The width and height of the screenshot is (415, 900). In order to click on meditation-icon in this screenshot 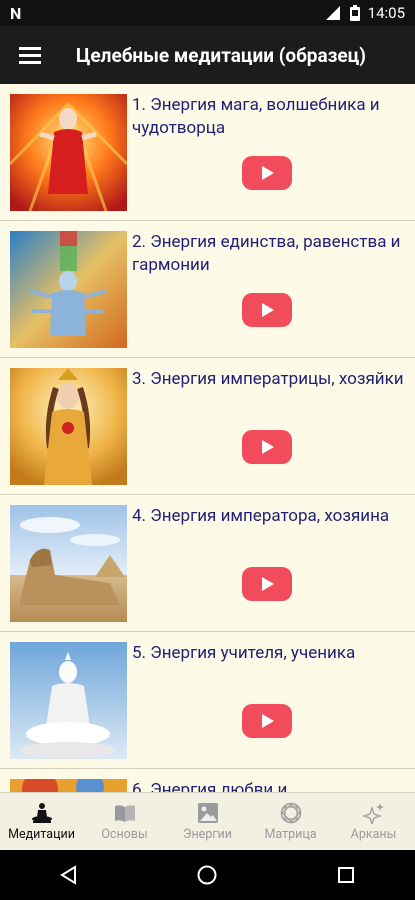, I will do `click(41, 812)`.